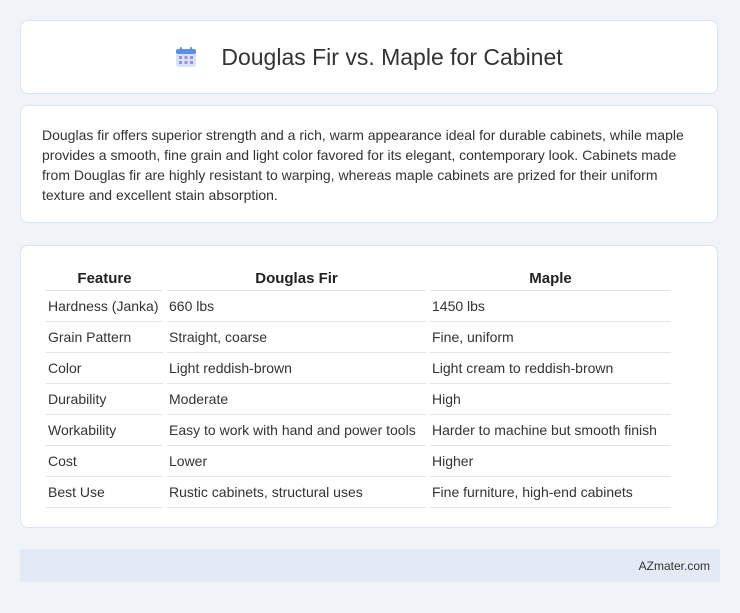 The image size is (740, 613). I want to click on header-maple: Maple, so click(550, 278).